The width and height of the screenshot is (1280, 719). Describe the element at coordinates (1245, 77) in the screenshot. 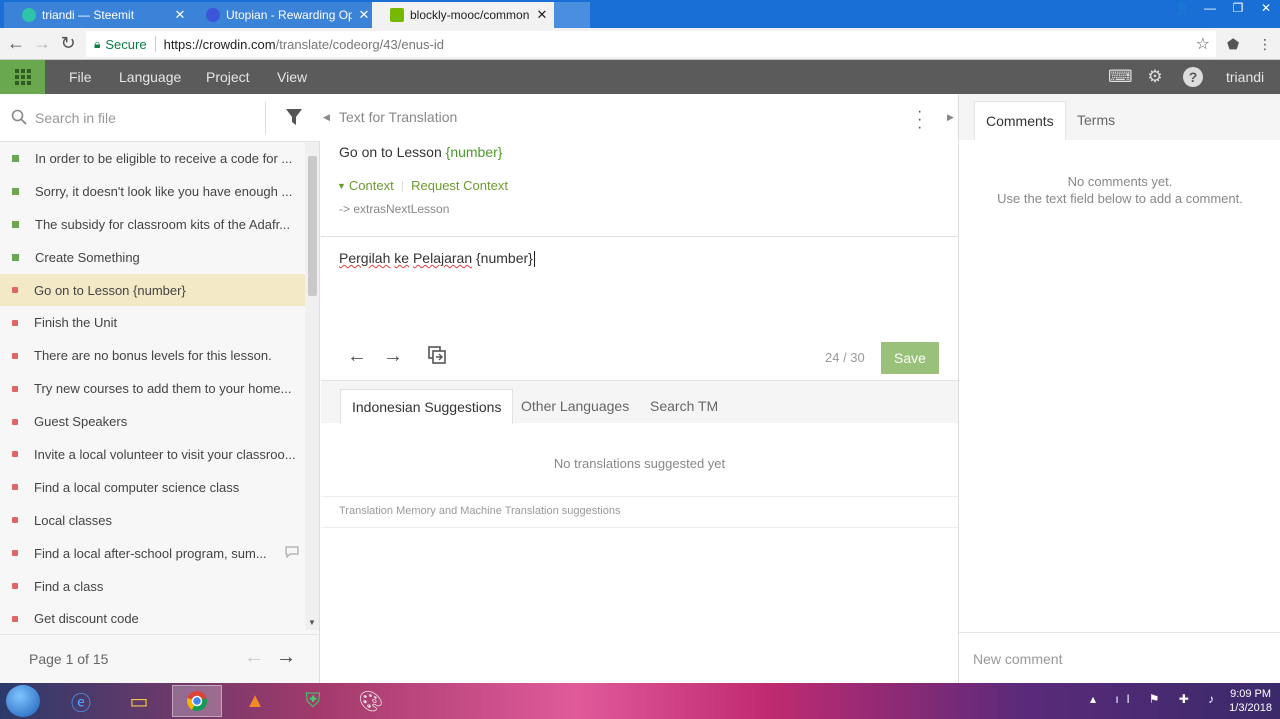

I see `user-menu: triandi` at that location.